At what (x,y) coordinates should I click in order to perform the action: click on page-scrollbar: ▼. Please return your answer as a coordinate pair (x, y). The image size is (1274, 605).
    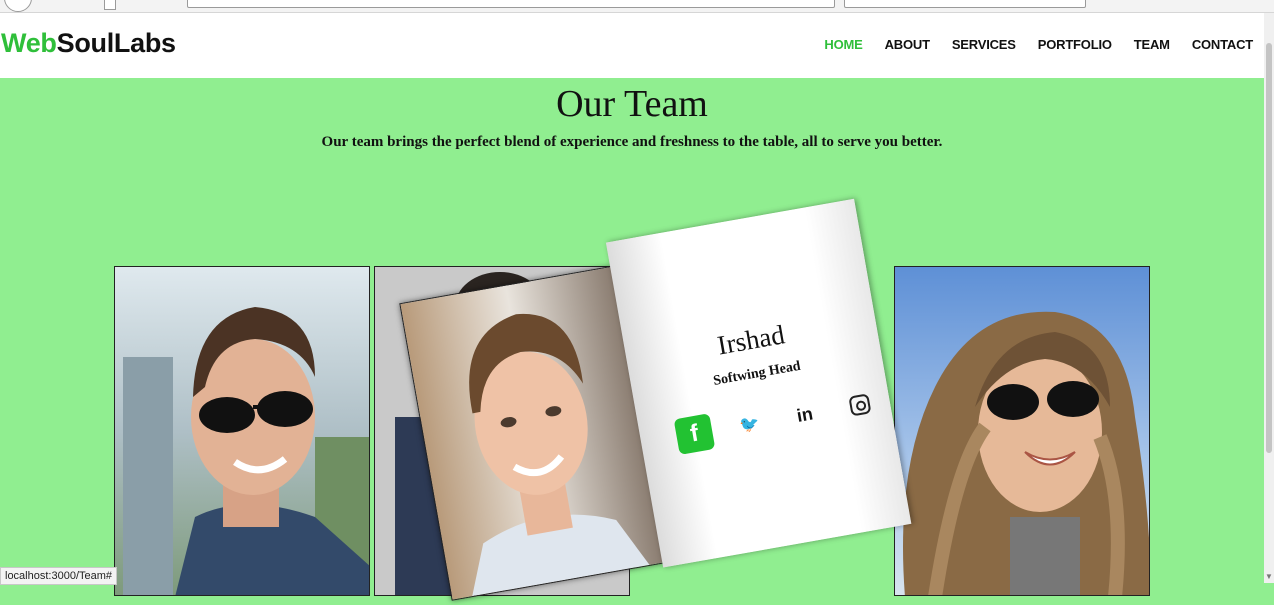
    Looking at the image, I should click on (1269, 298).